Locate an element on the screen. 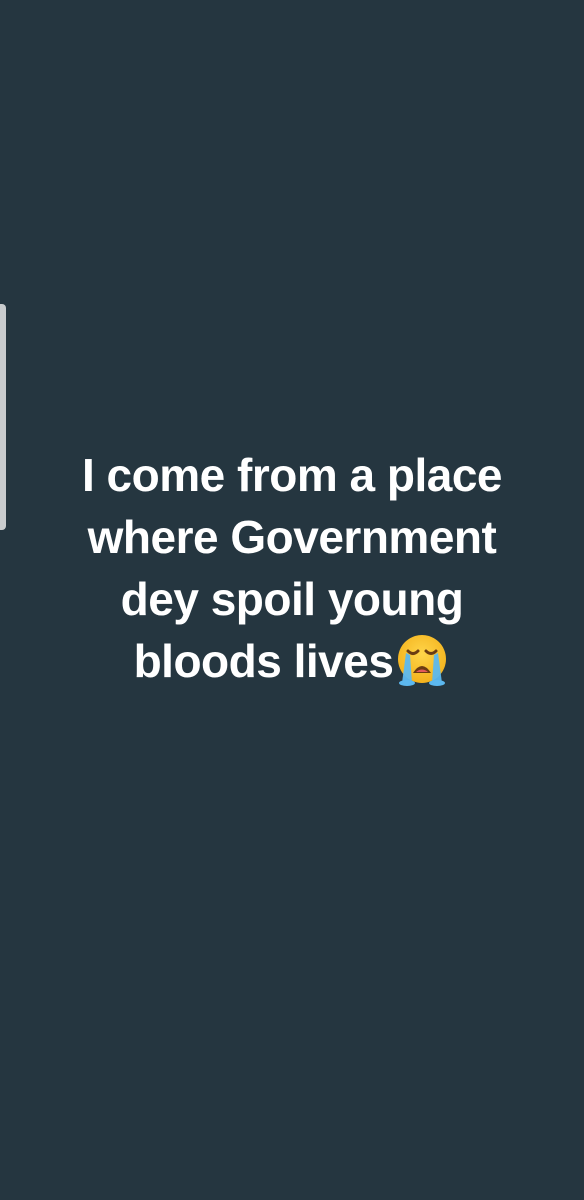 The width and height of the screenshot is (584, 1200). status-line-4: bloods lives is located at coordinates (263, 661).